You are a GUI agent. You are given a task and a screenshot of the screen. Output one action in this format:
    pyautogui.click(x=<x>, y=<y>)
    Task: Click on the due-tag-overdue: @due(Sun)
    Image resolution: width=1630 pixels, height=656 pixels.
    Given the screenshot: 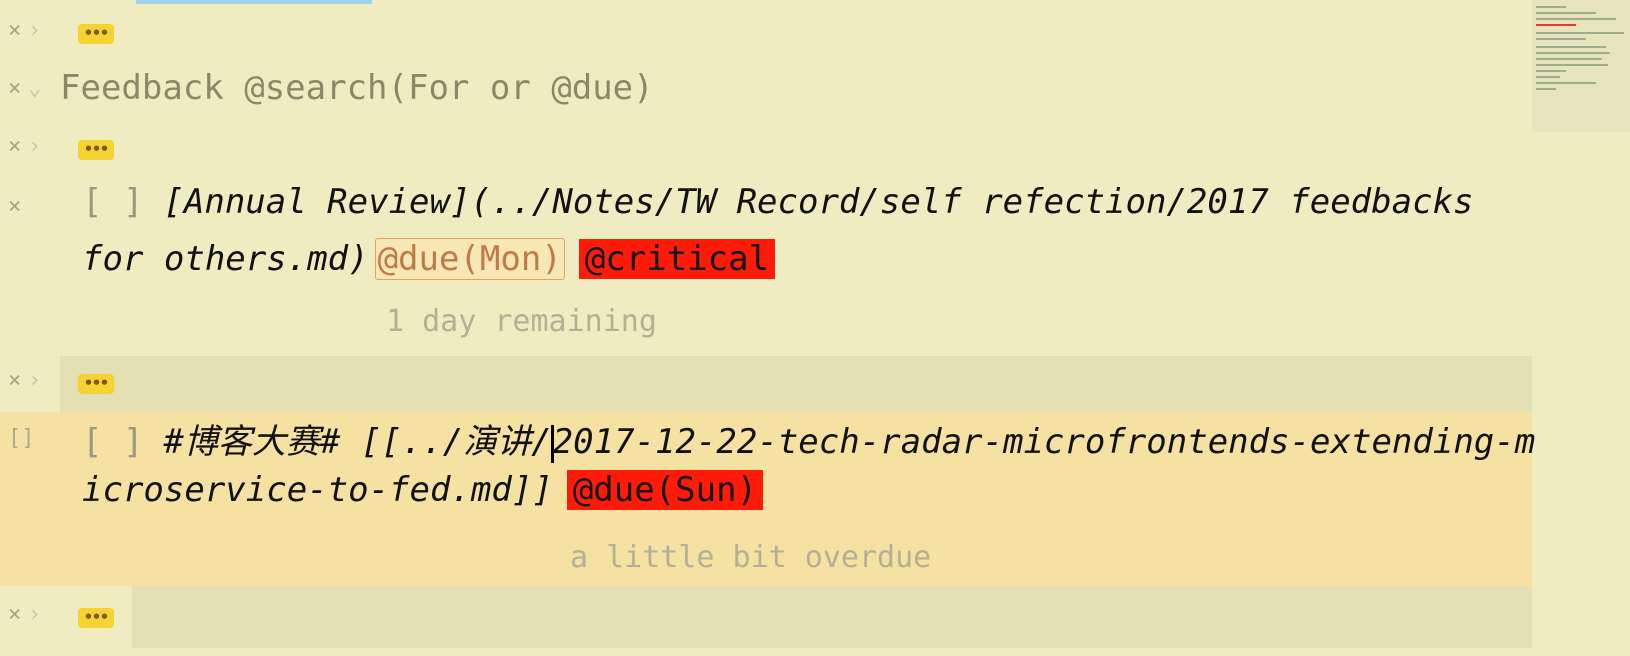 What is the action you would take?
    pyautogui.click(x=665, y=490)
    